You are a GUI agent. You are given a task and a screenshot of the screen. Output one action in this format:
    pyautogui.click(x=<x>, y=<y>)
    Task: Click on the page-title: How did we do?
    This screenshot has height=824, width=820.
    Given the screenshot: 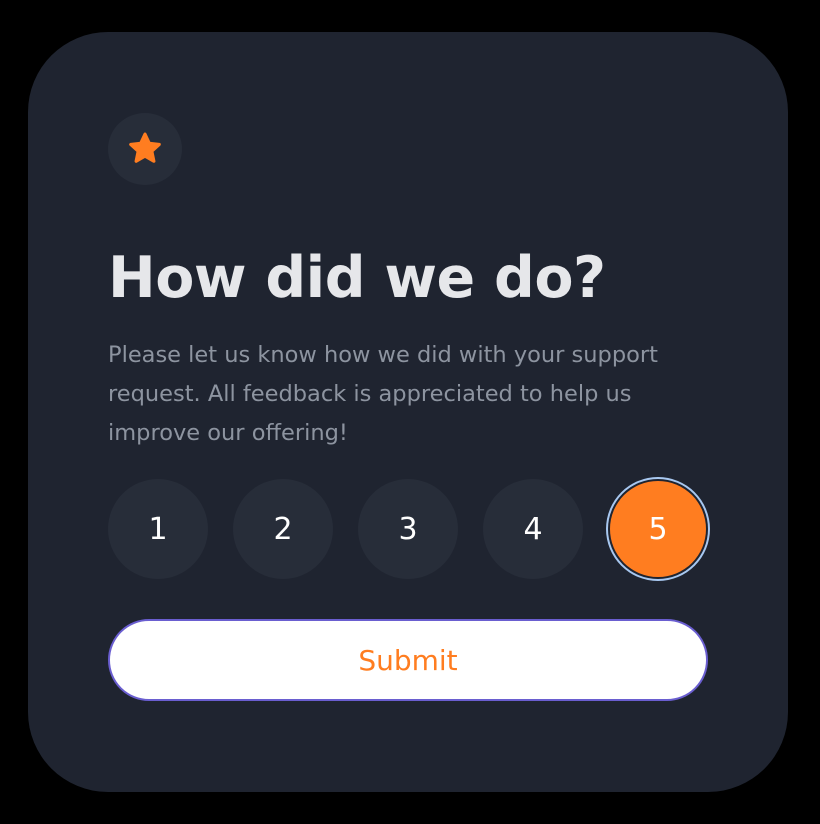 What is the action you would take?
    pyautogui.click(x=357, y=278)
    